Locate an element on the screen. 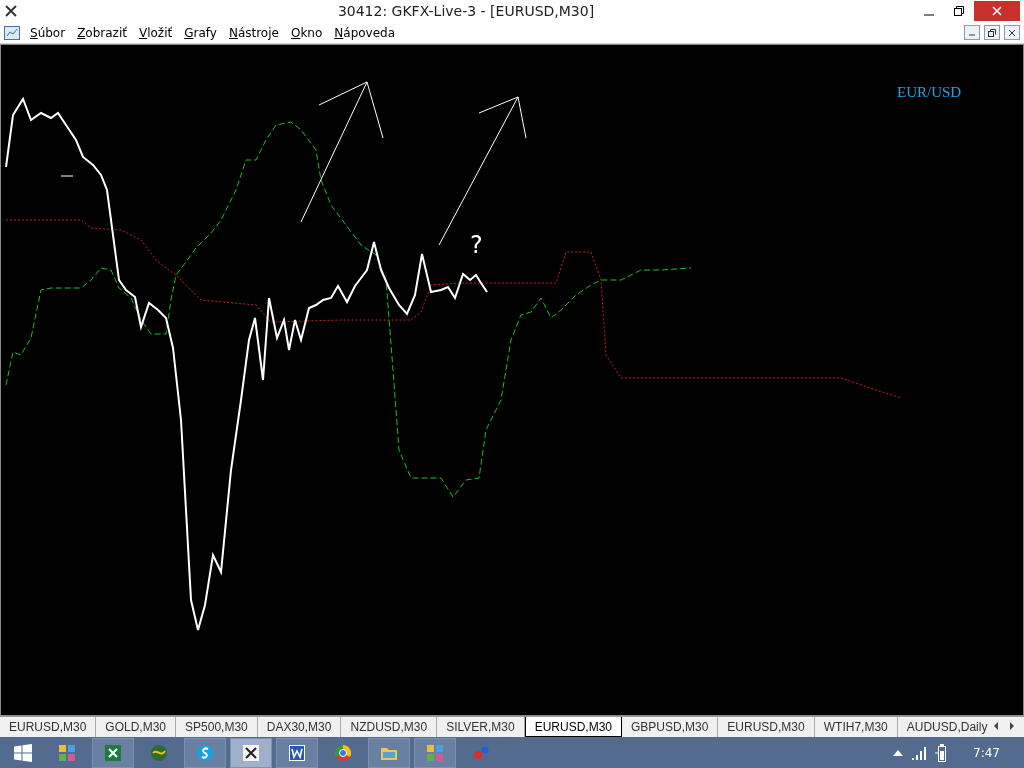 This screenshot has width=1024, height=768. menu-item: Vložiť is located at coordinates (155, 32).